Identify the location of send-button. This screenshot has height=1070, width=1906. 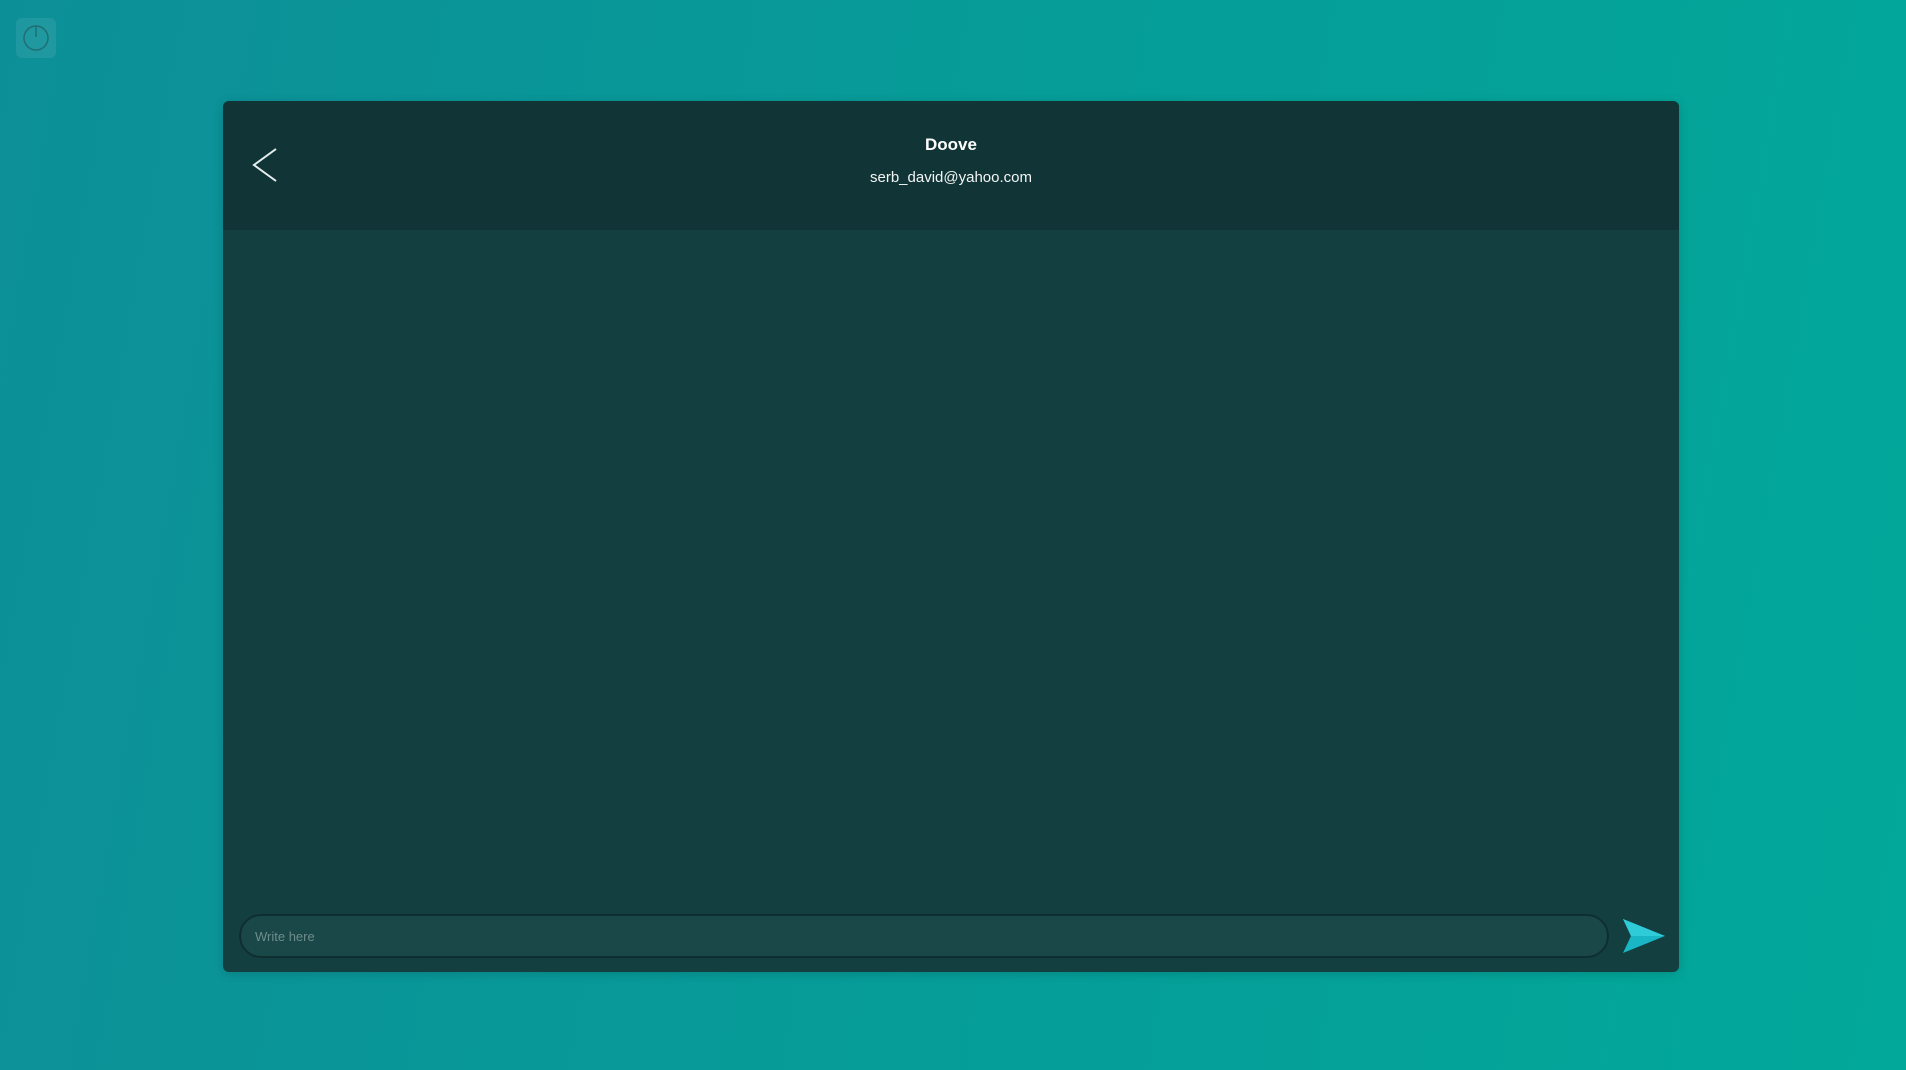
(1644, 936).